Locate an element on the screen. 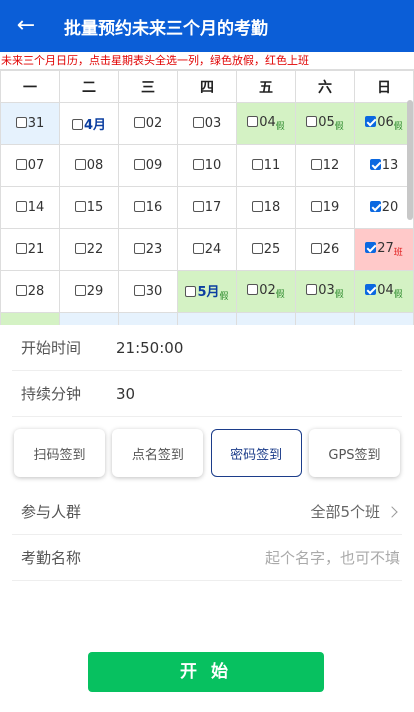  calendar-day-cell: 17 is located at coordinates (207, 207).